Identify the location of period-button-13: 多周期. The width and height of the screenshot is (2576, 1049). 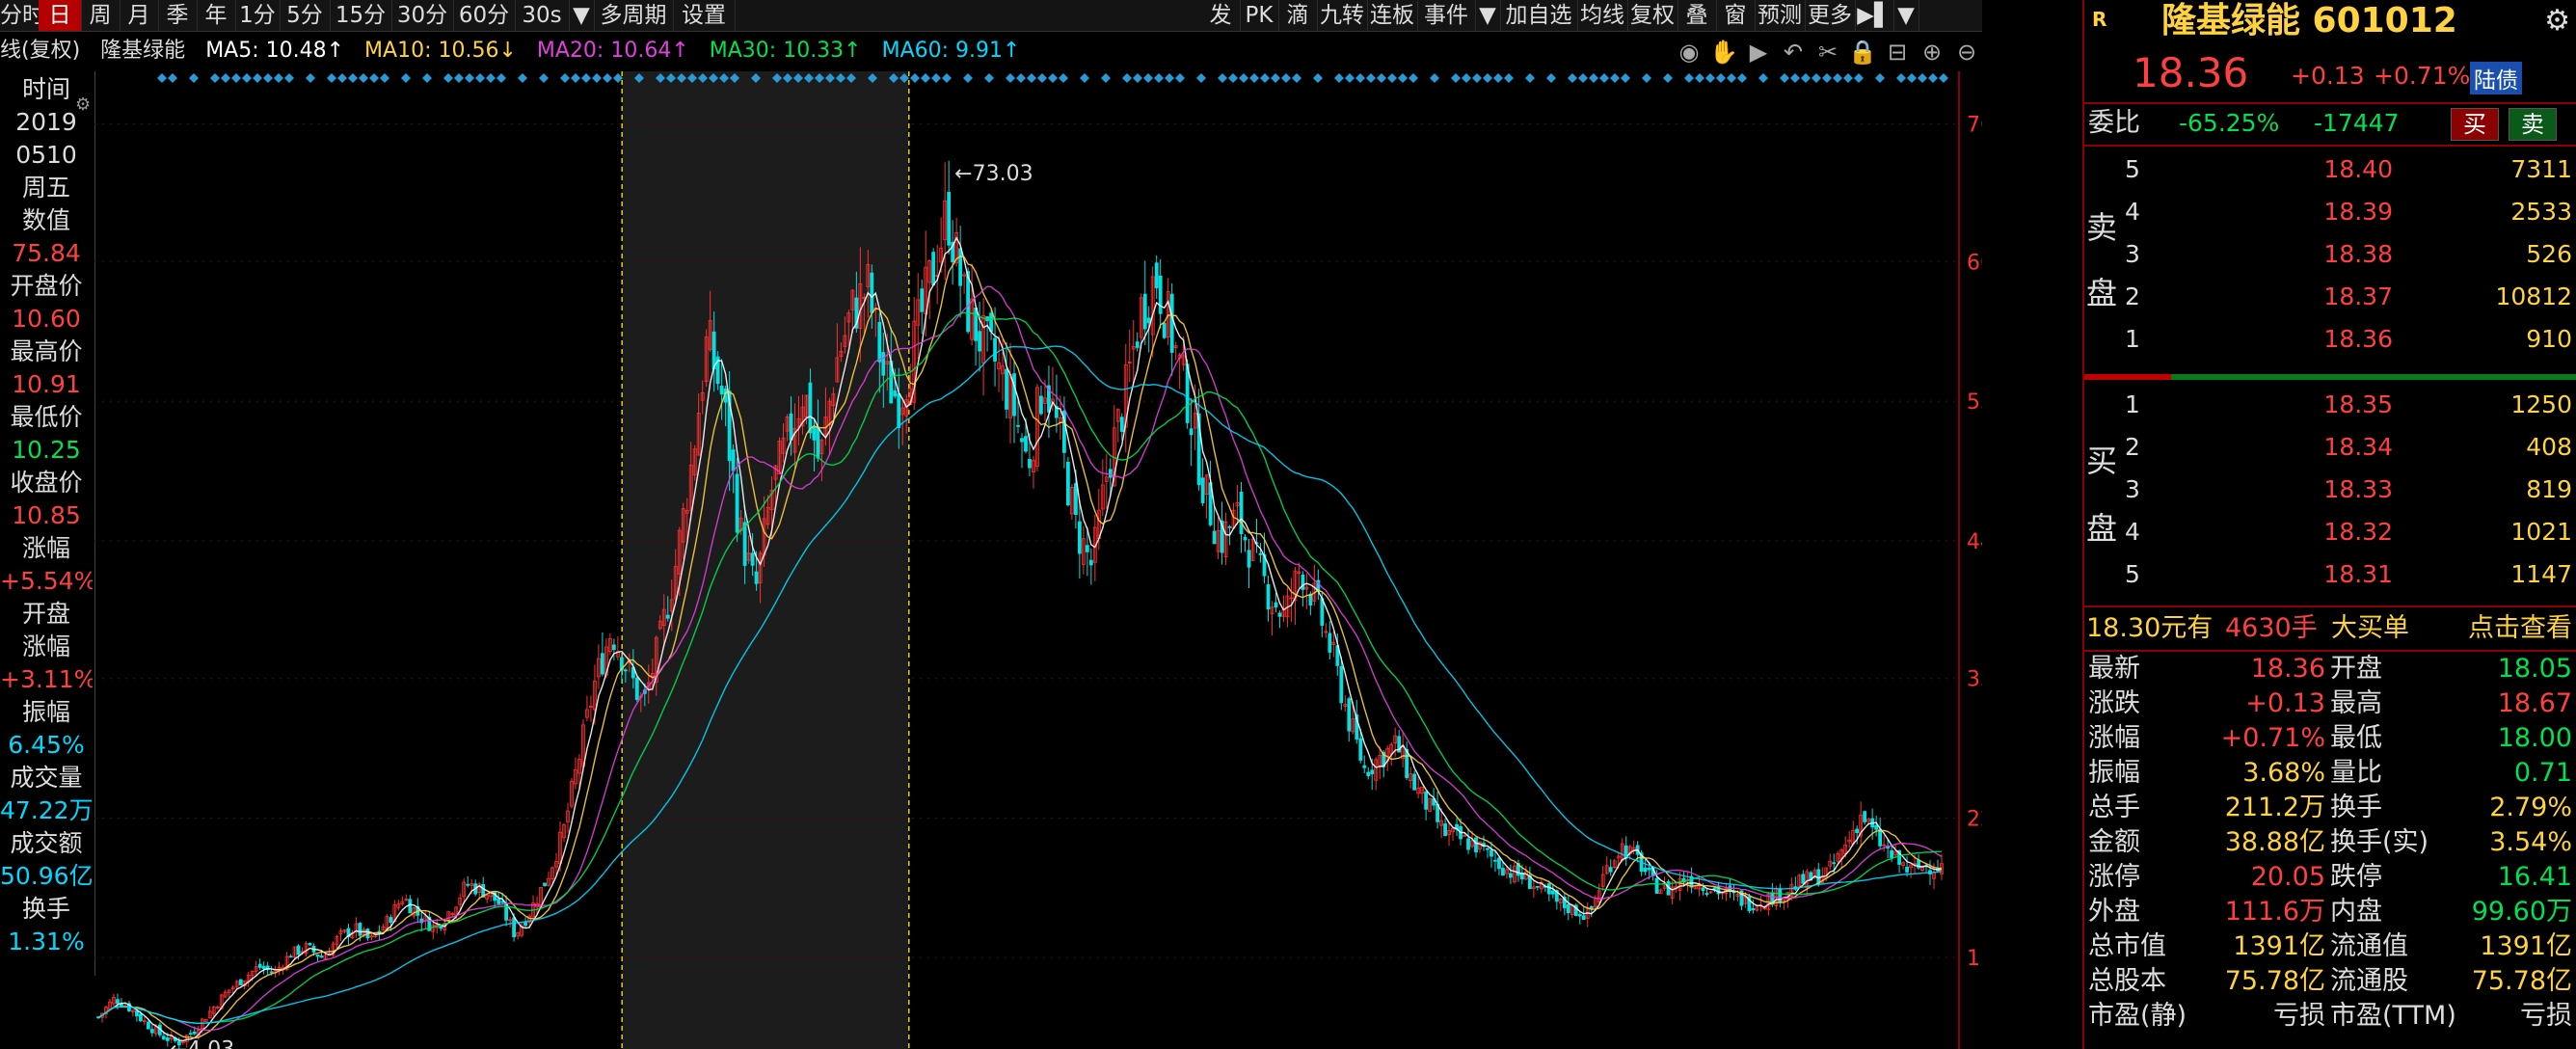
(634, 15).